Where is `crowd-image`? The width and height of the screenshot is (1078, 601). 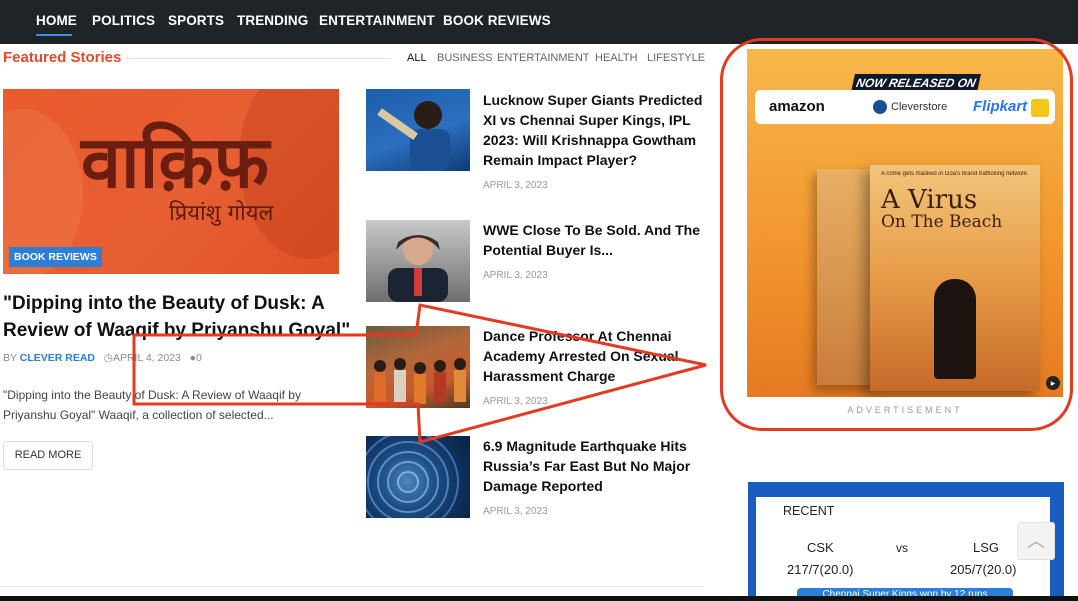
crowd-image is located at coordinates (420, 381).